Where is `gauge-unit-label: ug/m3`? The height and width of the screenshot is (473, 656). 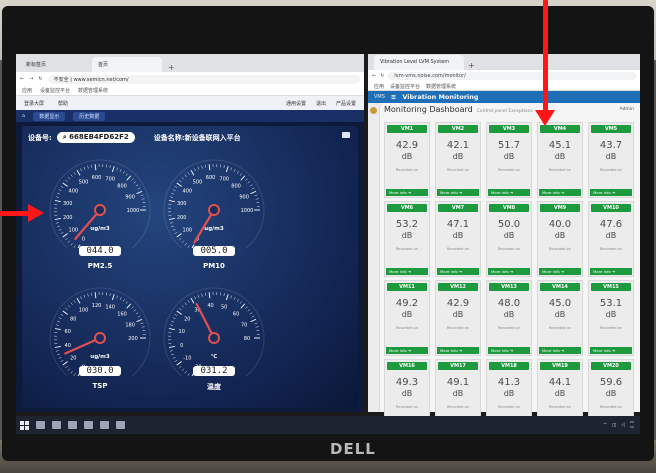
gauge-unit-label: ug/m3 is located at coordinates (100, 229).